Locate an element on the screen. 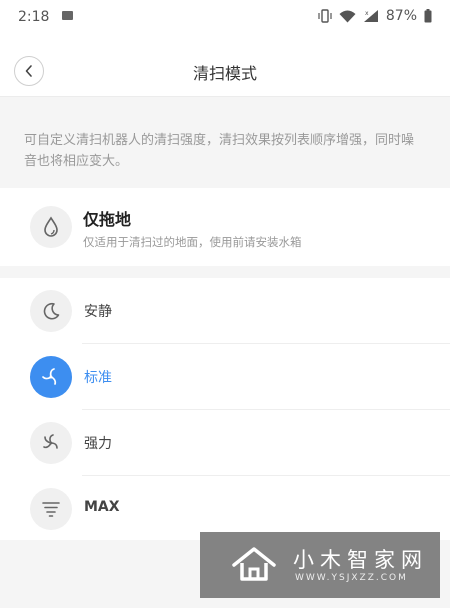  mode-label: 安静 is located at coordinates (98, 312).